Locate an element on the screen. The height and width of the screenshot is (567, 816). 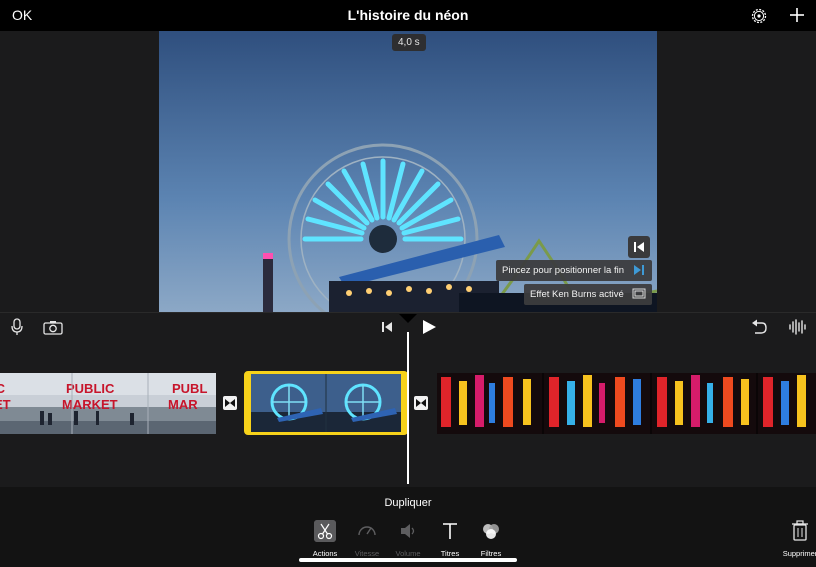
text-icon is located at coordinates (450, 531).